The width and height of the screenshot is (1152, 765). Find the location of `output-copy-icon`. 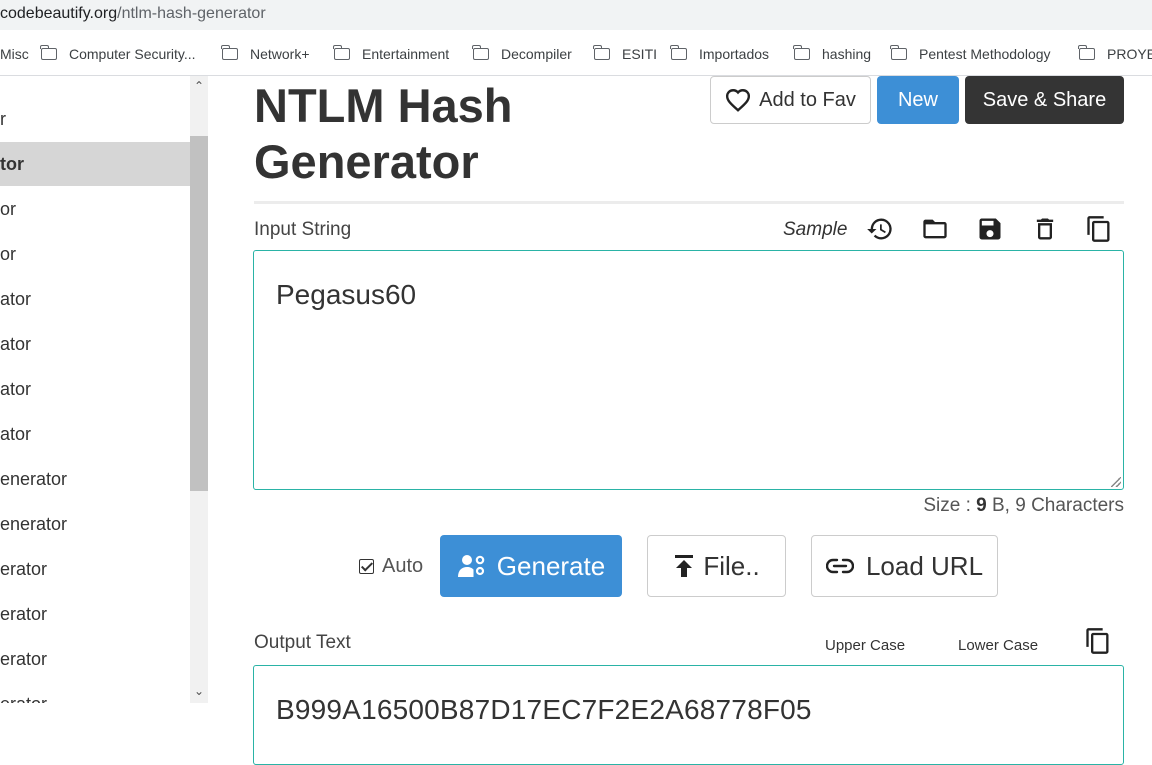

output-copy-icon is located at coordinates (1099, 642).